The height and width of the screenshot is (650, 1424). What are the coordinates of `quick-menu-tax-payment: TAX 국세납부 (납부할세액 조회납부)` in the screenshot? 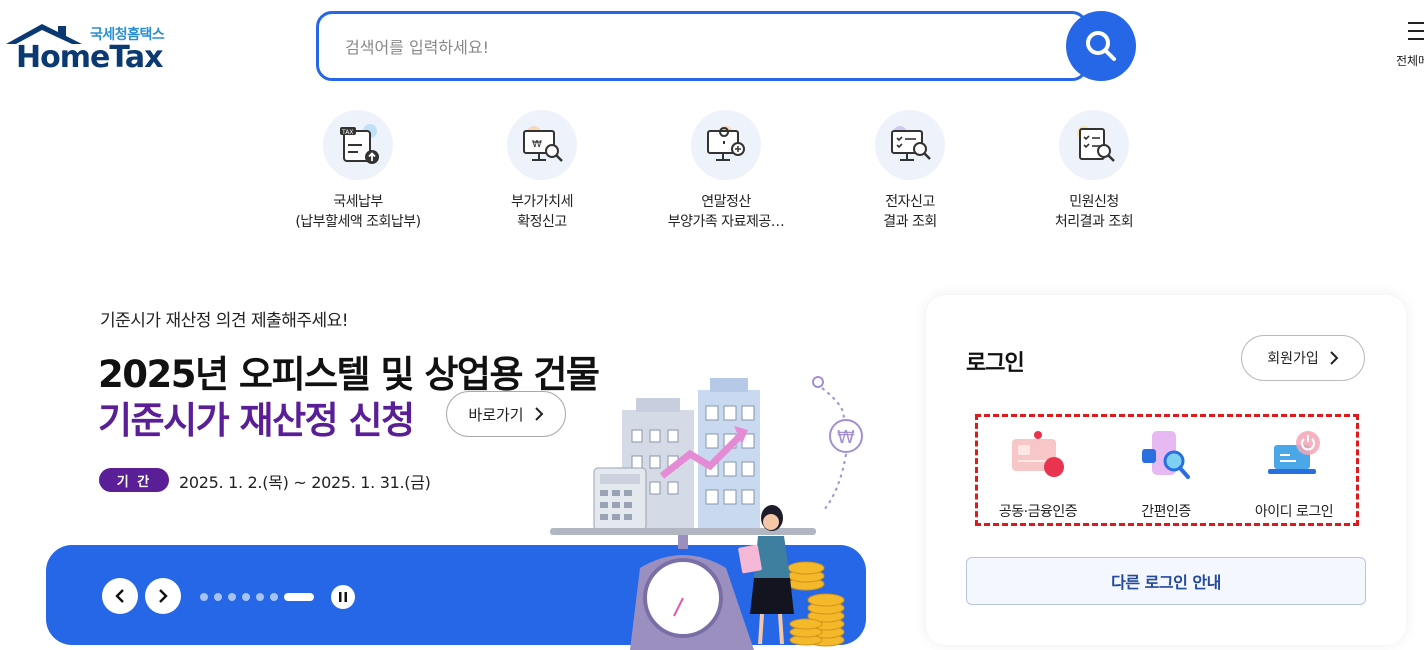 It's located at (358, 171).